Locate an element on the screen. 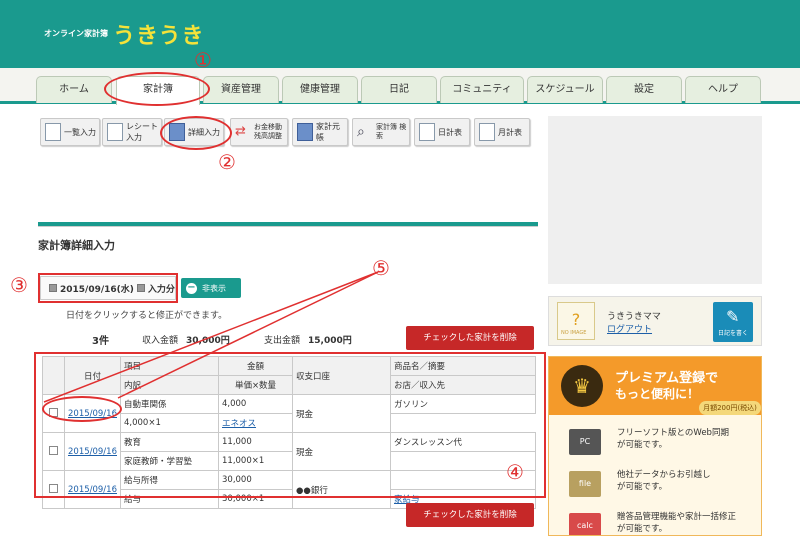 This screenshot has width=800, height=536. calculator-icon: calc is located at coordinates (585, 524).